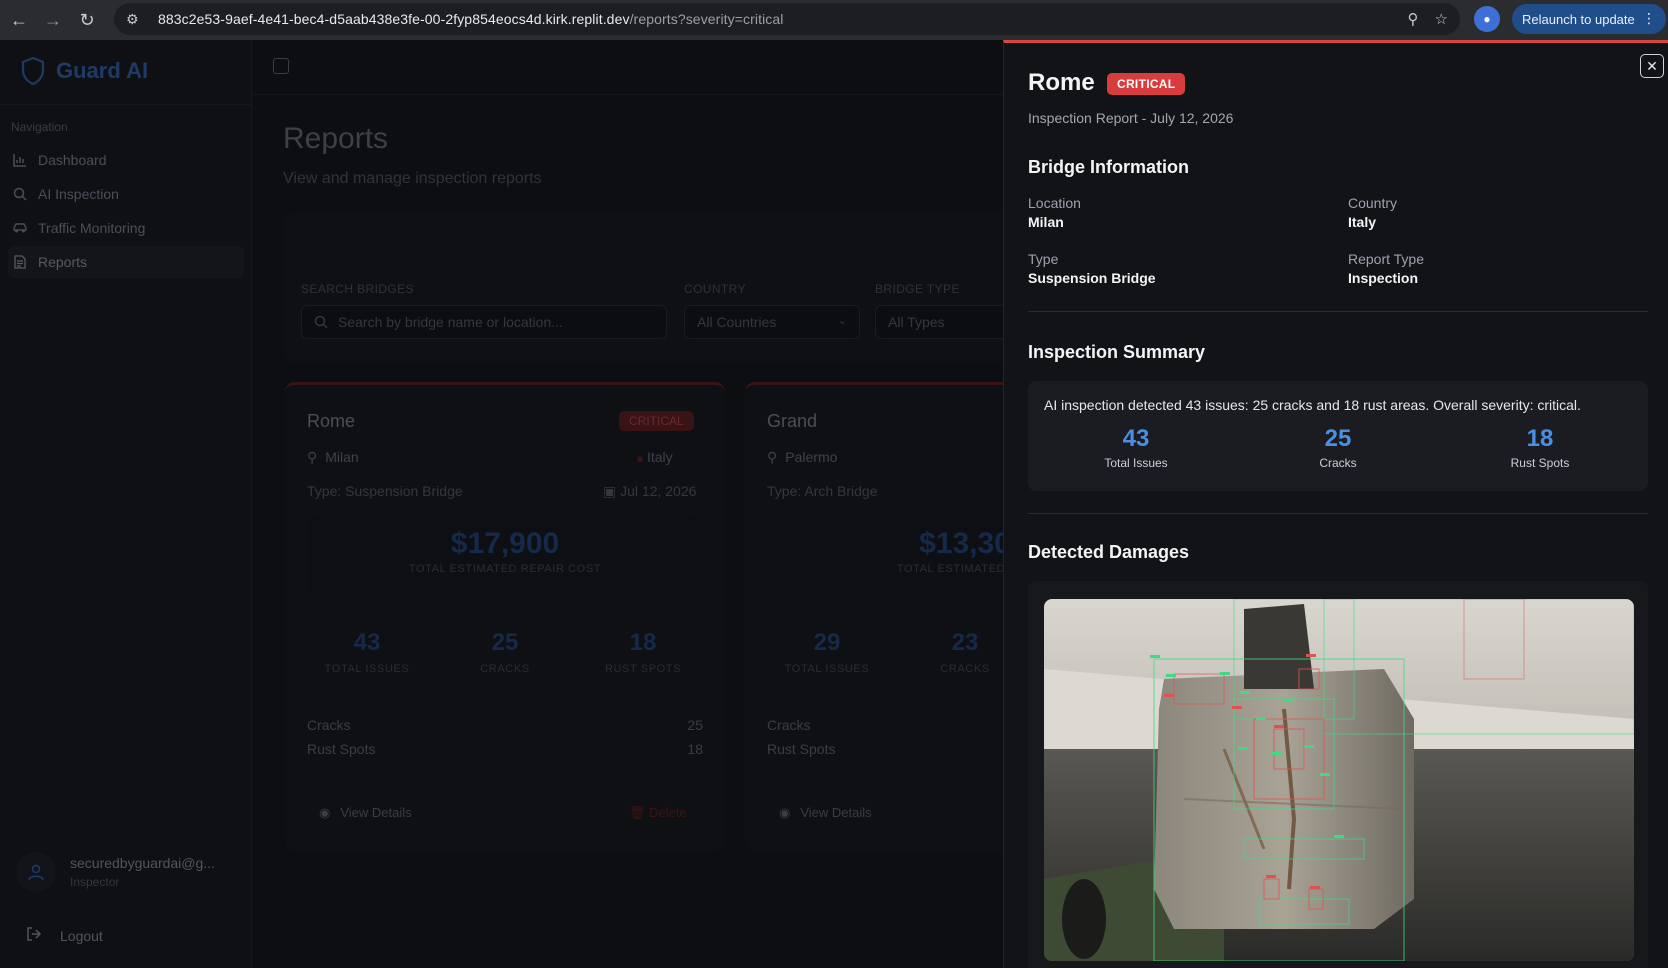 Image resolution: width=1668 pixels, height=968 pixels. Describe the element at coordinates (1362, 222) in the screenshot. I see `country-value: Italy` at that location.